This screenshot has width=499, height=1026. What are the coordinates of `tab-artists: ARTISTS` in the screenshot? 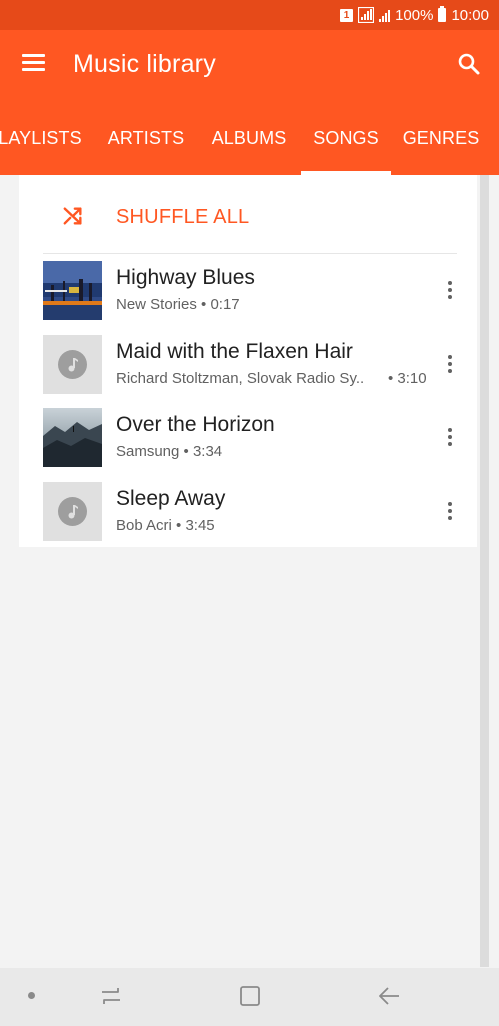 It's located at (146, 138).